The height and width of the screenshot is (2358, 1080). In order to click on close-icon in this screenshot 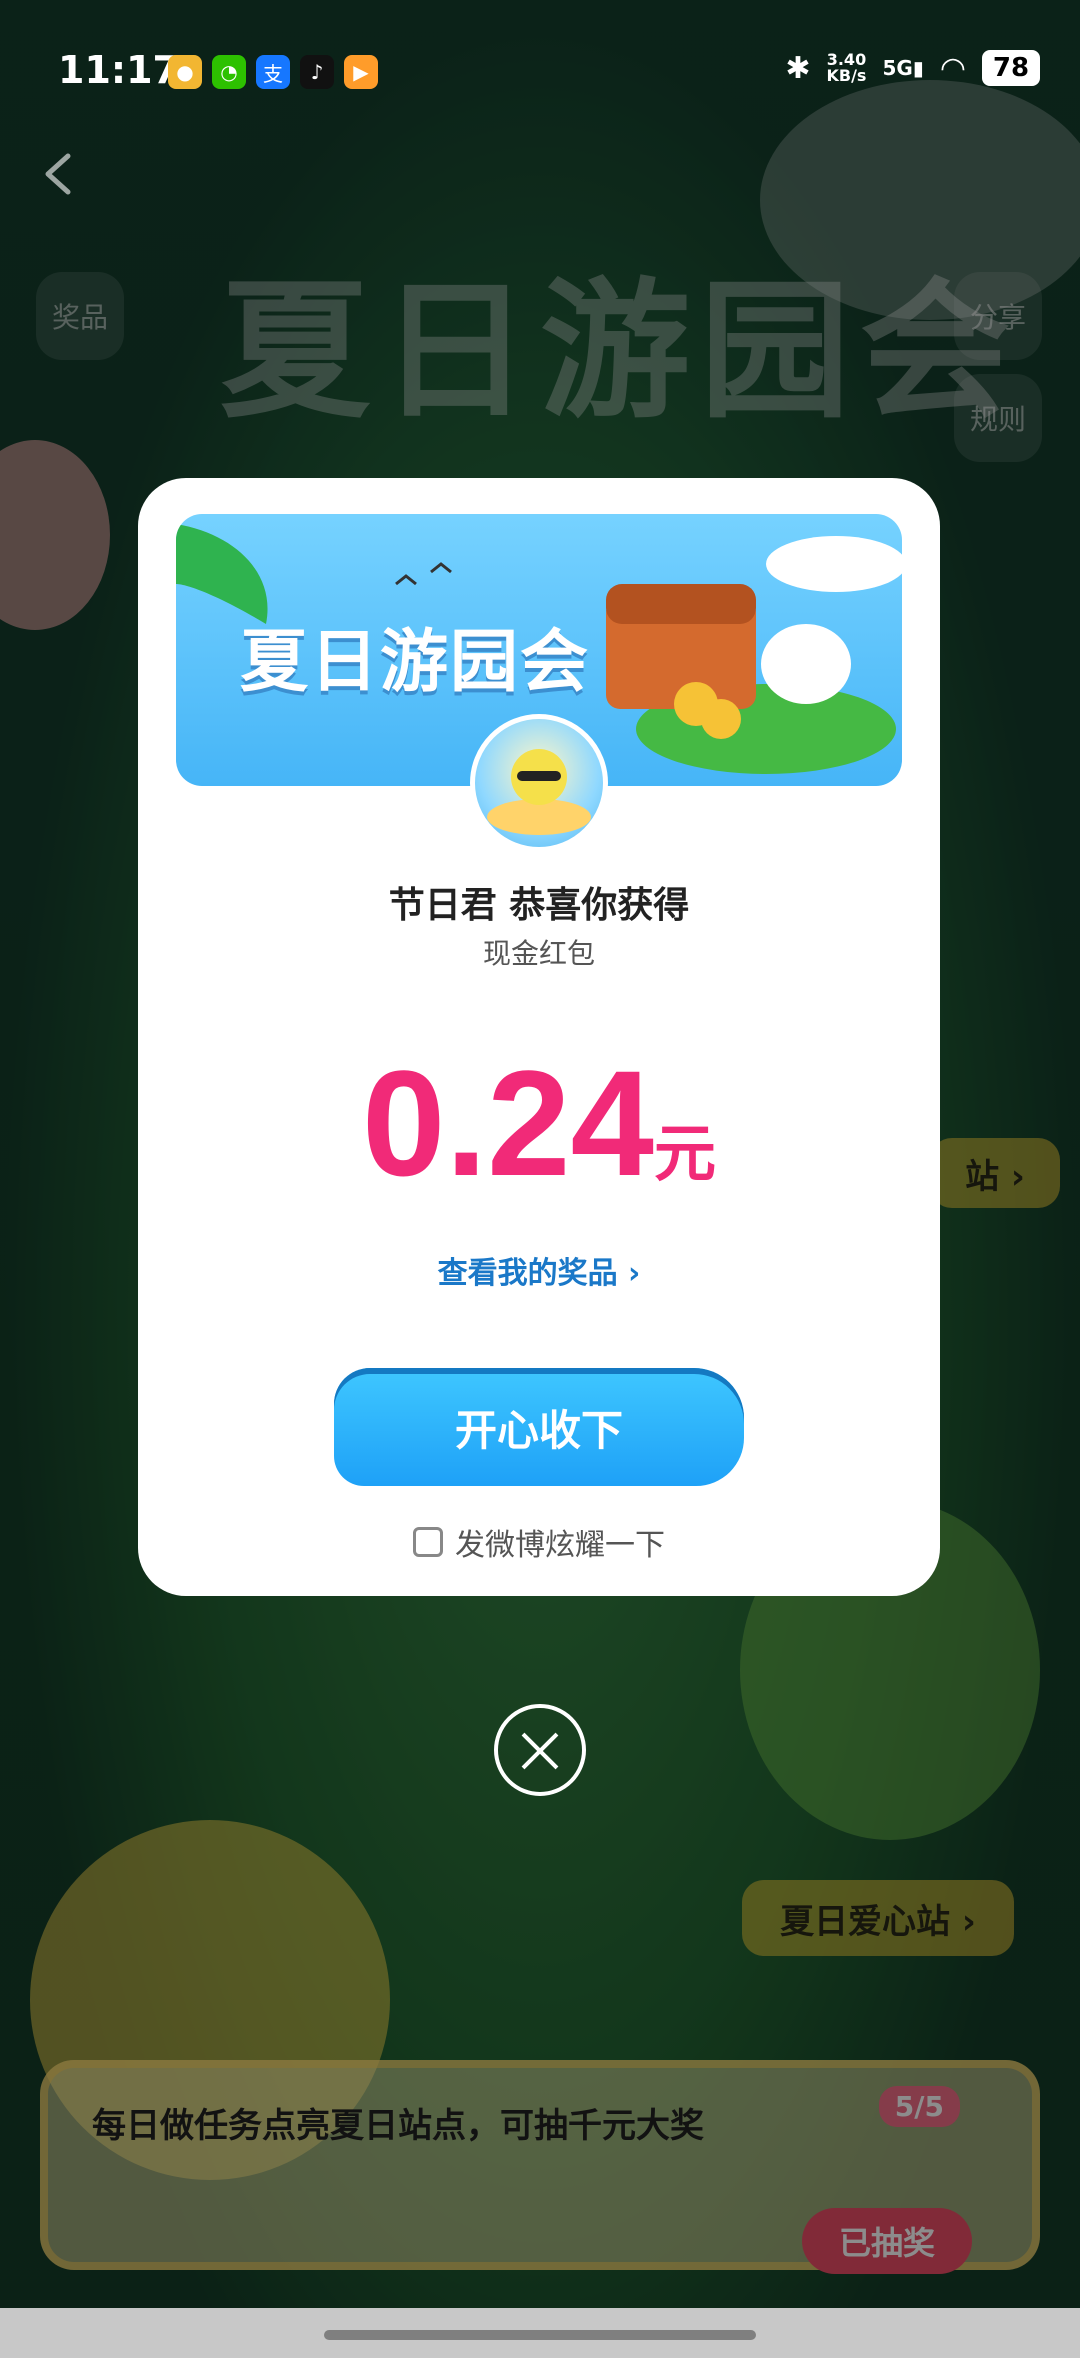, I will do `click(540, 1750)`.